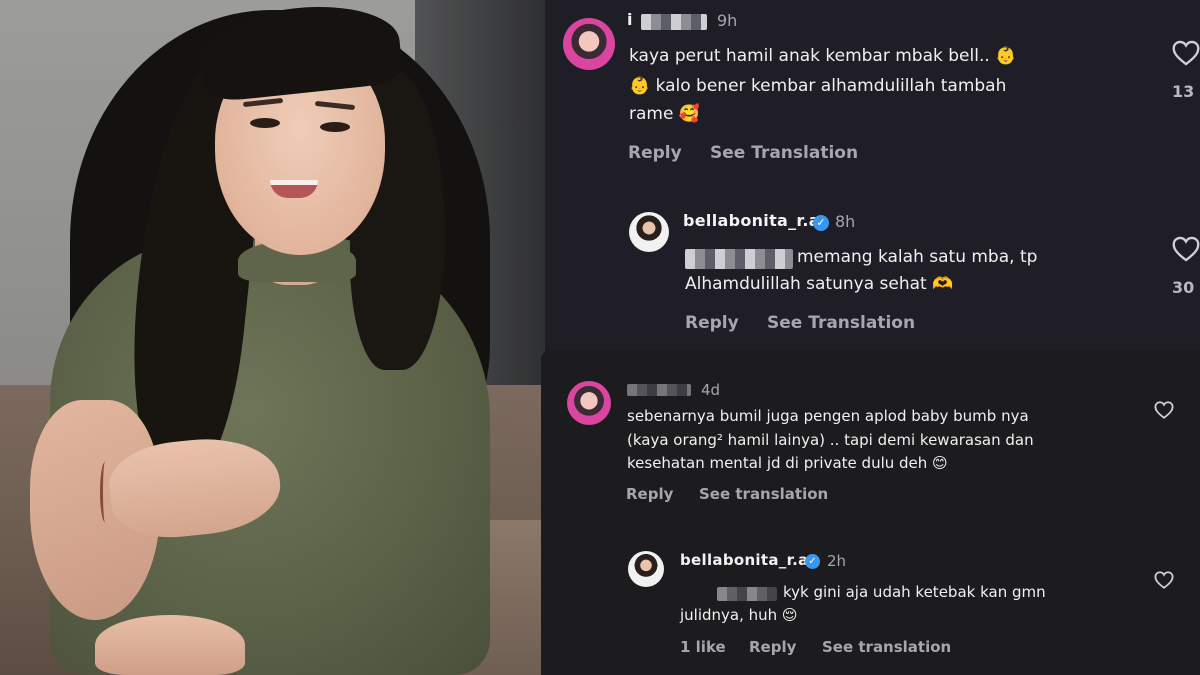  I want to click on reply-time: 2h, so click(837, 561).